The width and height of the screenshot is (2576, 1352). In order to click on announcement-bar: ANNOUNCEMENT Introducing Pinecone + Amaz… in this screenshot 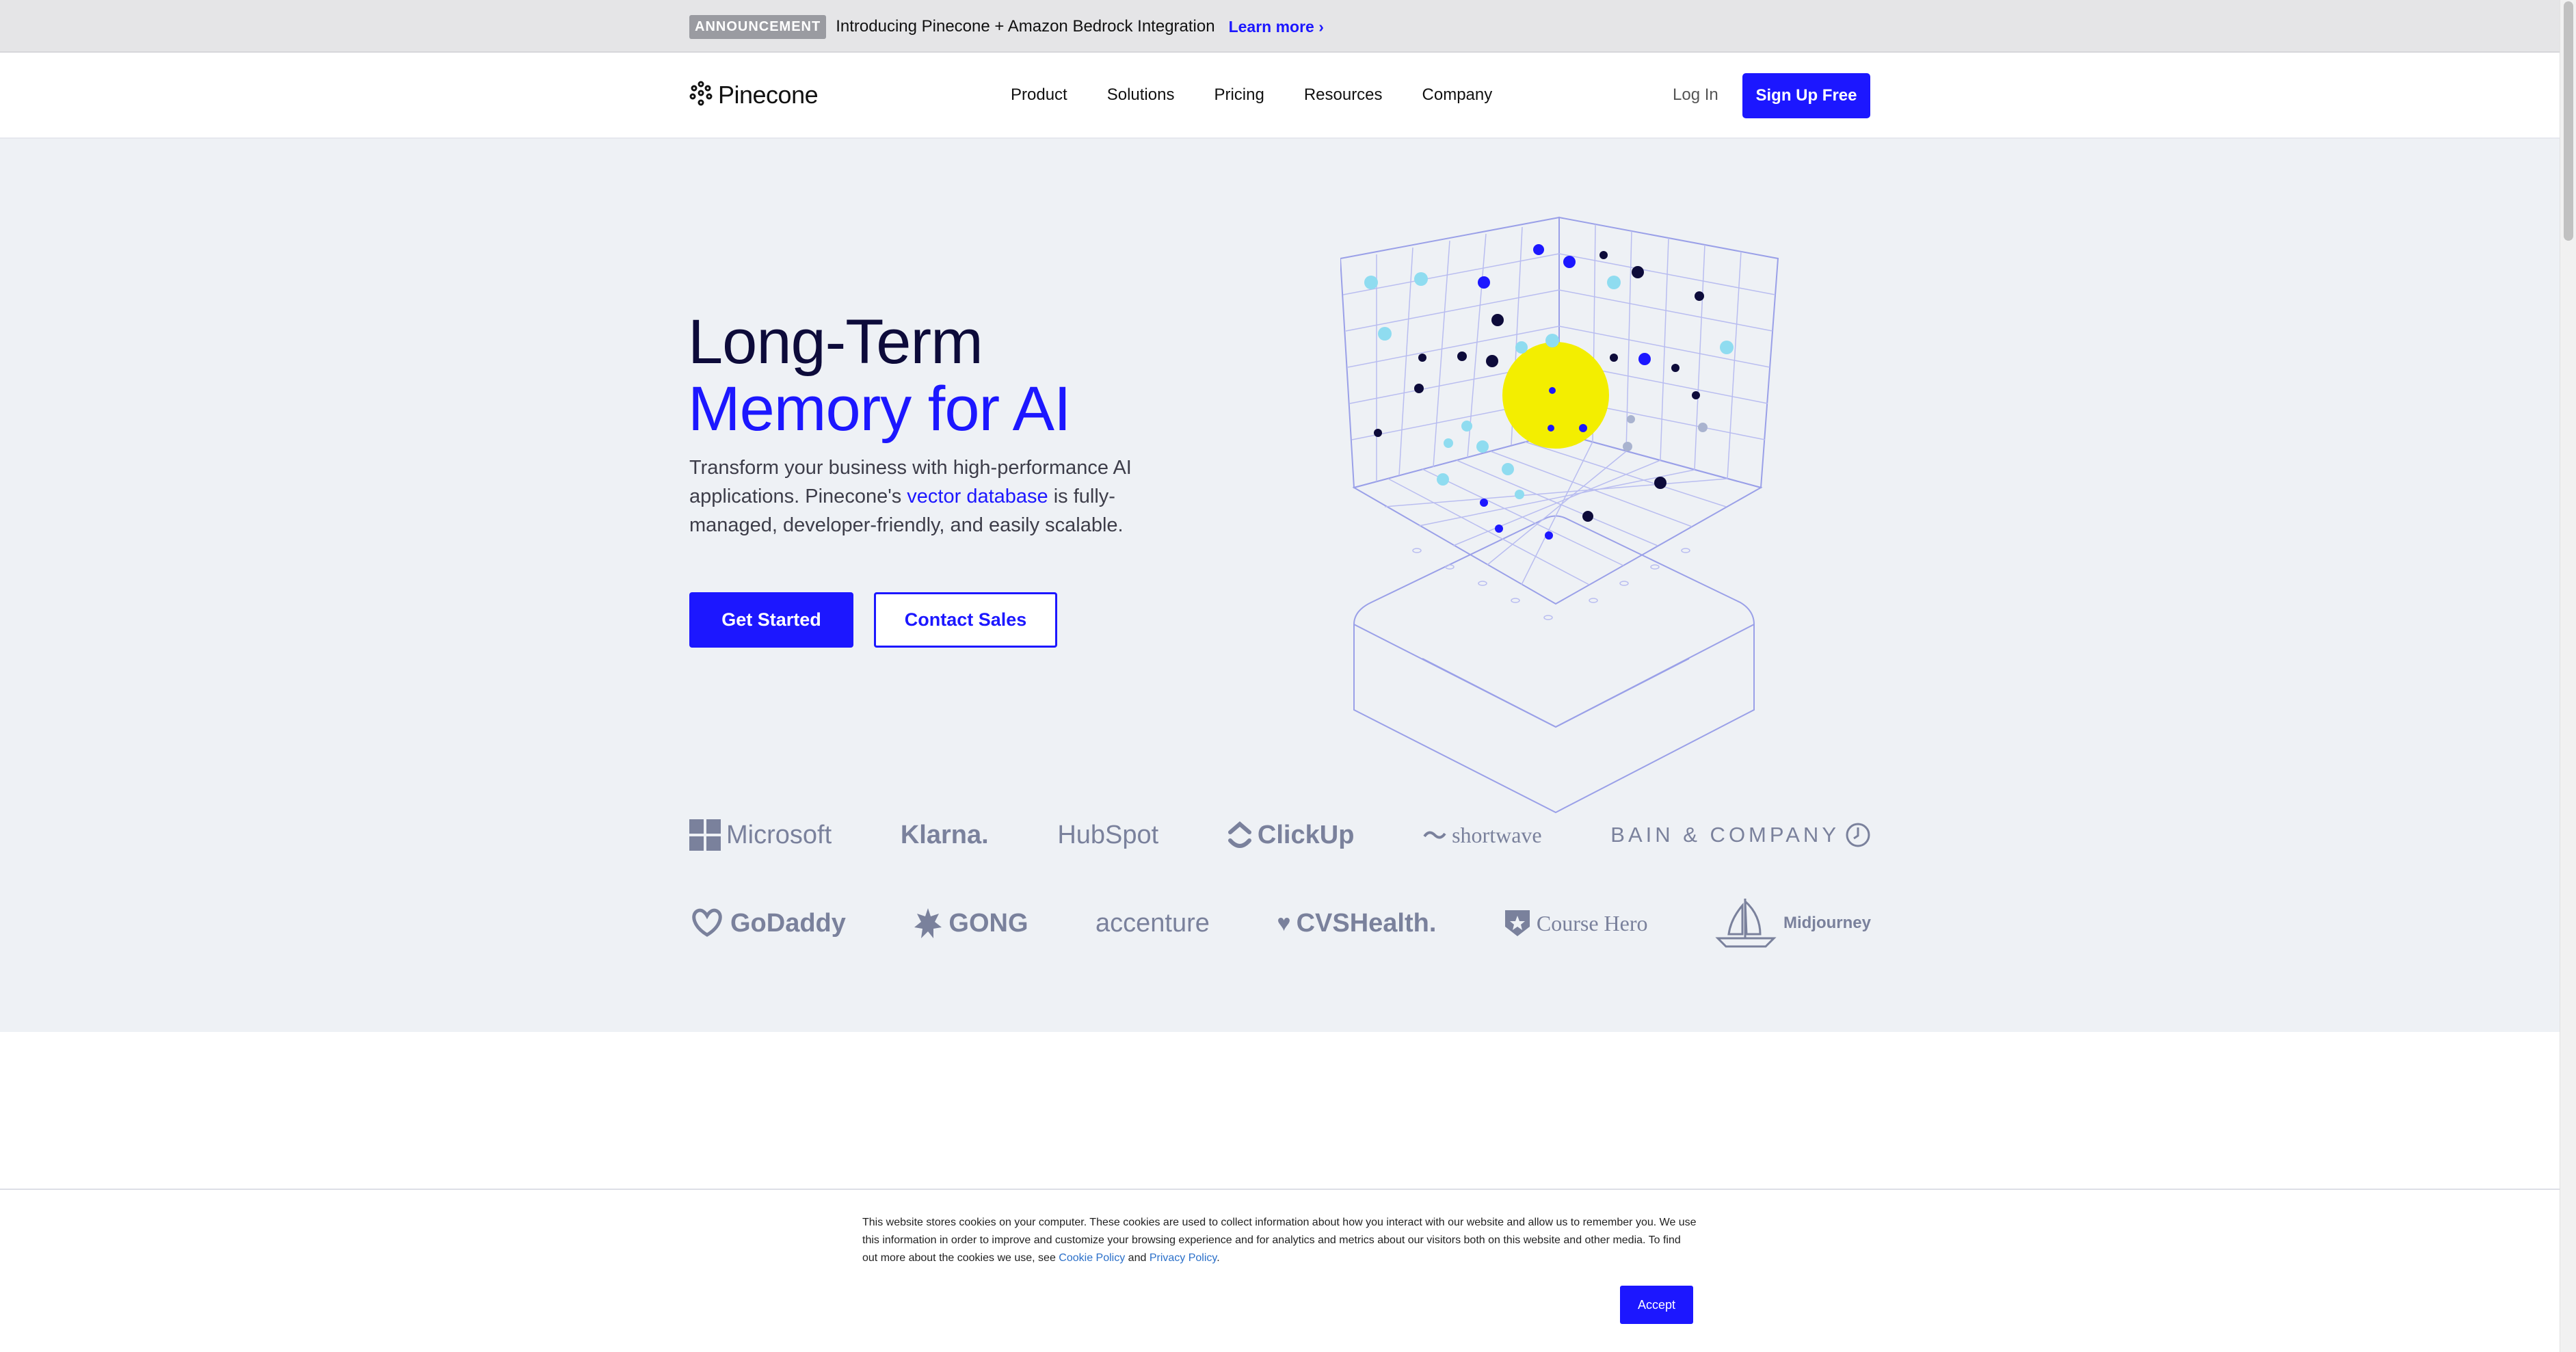, I will do `click(1280, 26)`.